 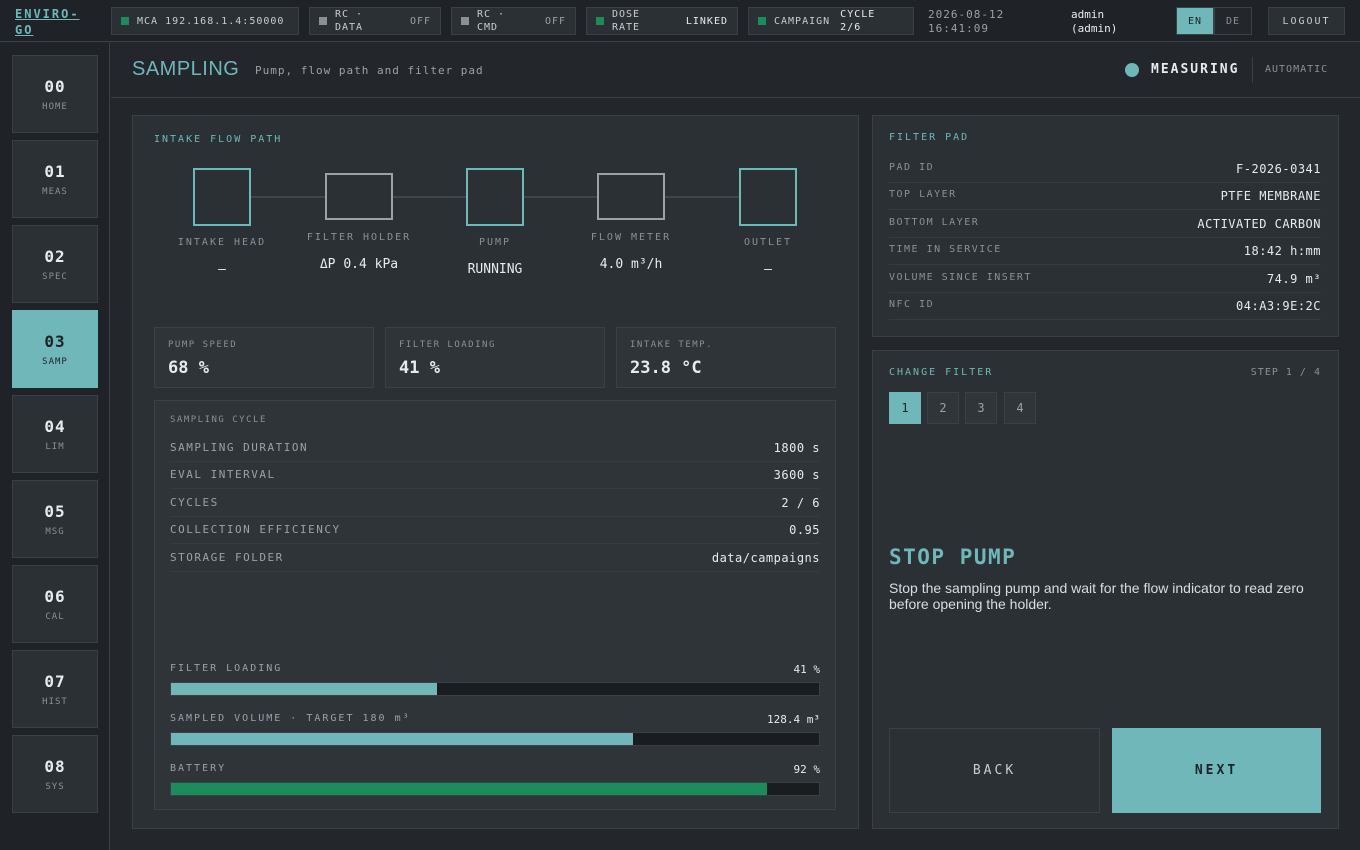 What do you see at coordinates (419, 368) in the screenshot?
I see `stat-value: 41 %` at bounding box center [419, 368].